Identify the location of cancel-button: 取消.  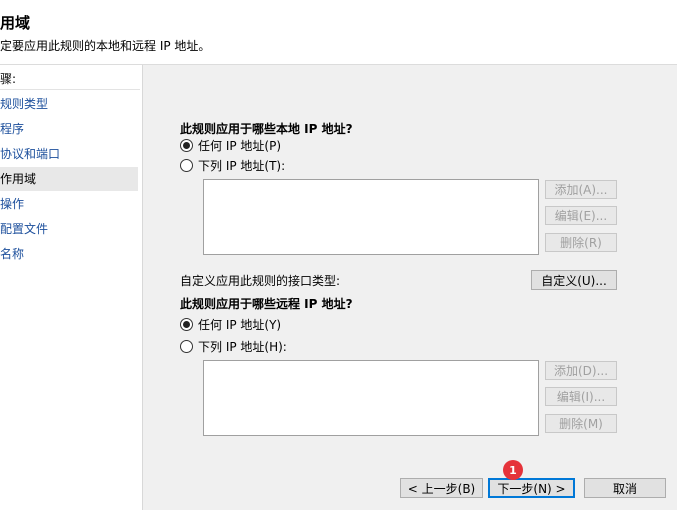
(625, 488).